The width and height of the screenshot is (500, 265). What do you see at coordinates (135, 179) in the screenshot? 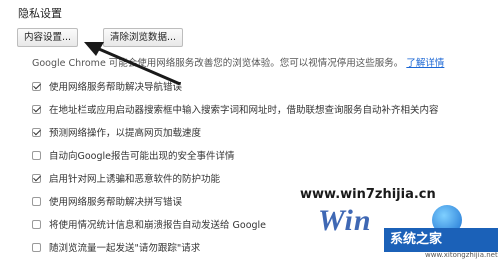
I see `option-label: 启用针对网上诱骗和恶意软件的防护功能` at bounding box center [135, 179].